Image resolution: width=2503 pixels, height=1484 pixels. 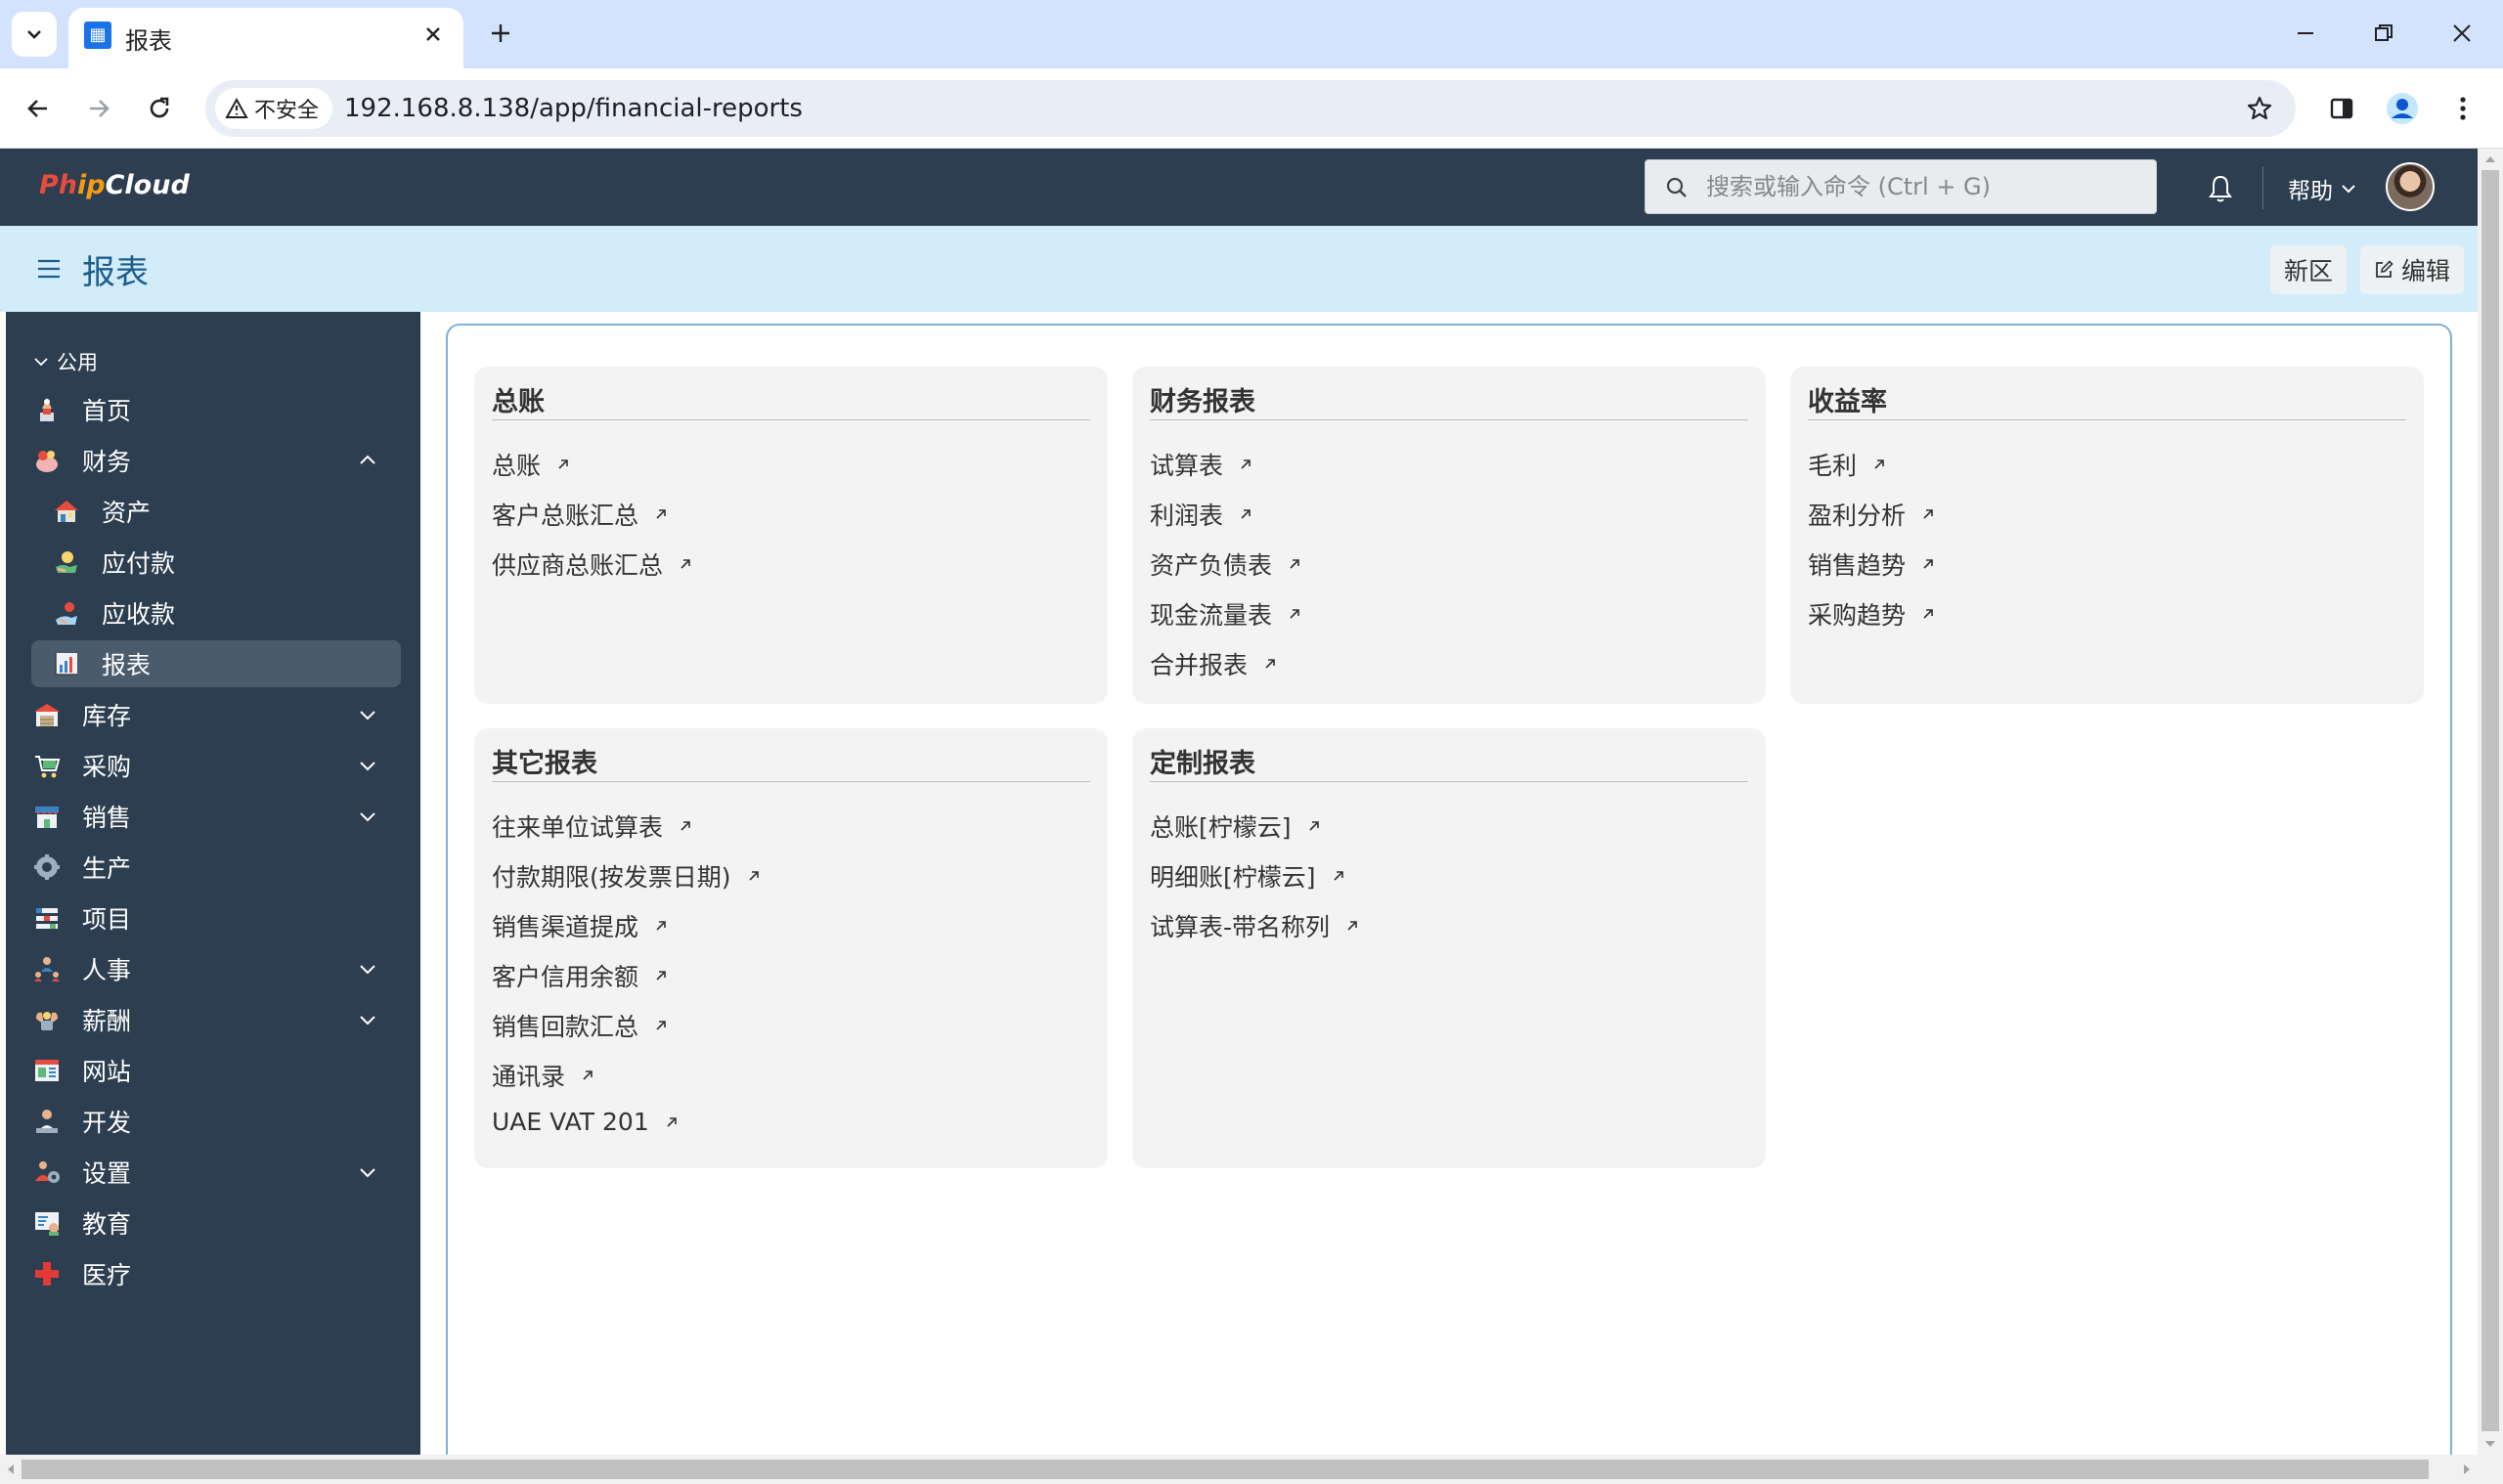 I want to click on address-bar: 不安全 192.168.8.138/app/financial-reports, so click(x=1250, y=108).